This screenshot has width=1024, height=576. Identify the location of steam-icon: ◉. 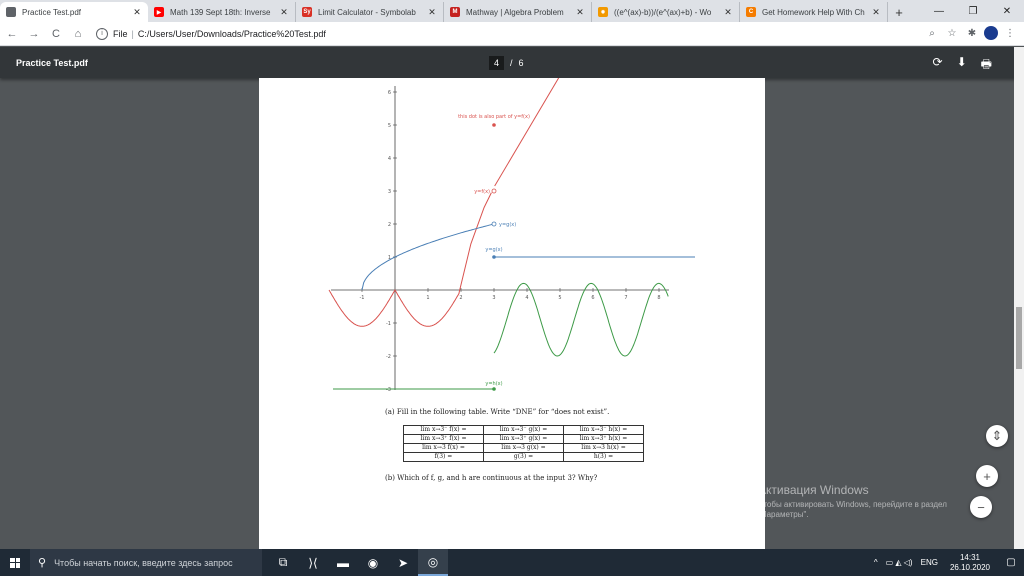
(373, 562).